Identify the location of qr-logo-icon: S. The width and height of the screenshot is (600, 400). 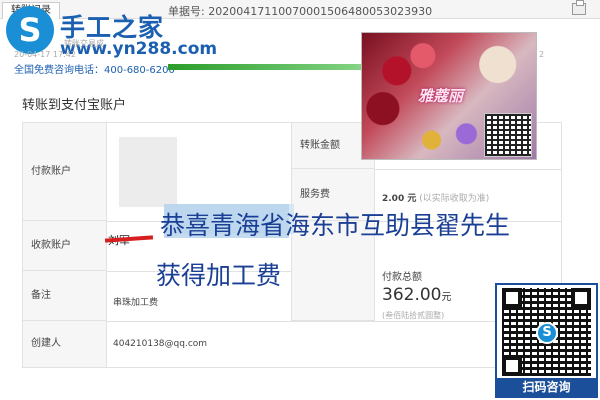
(547, 333).